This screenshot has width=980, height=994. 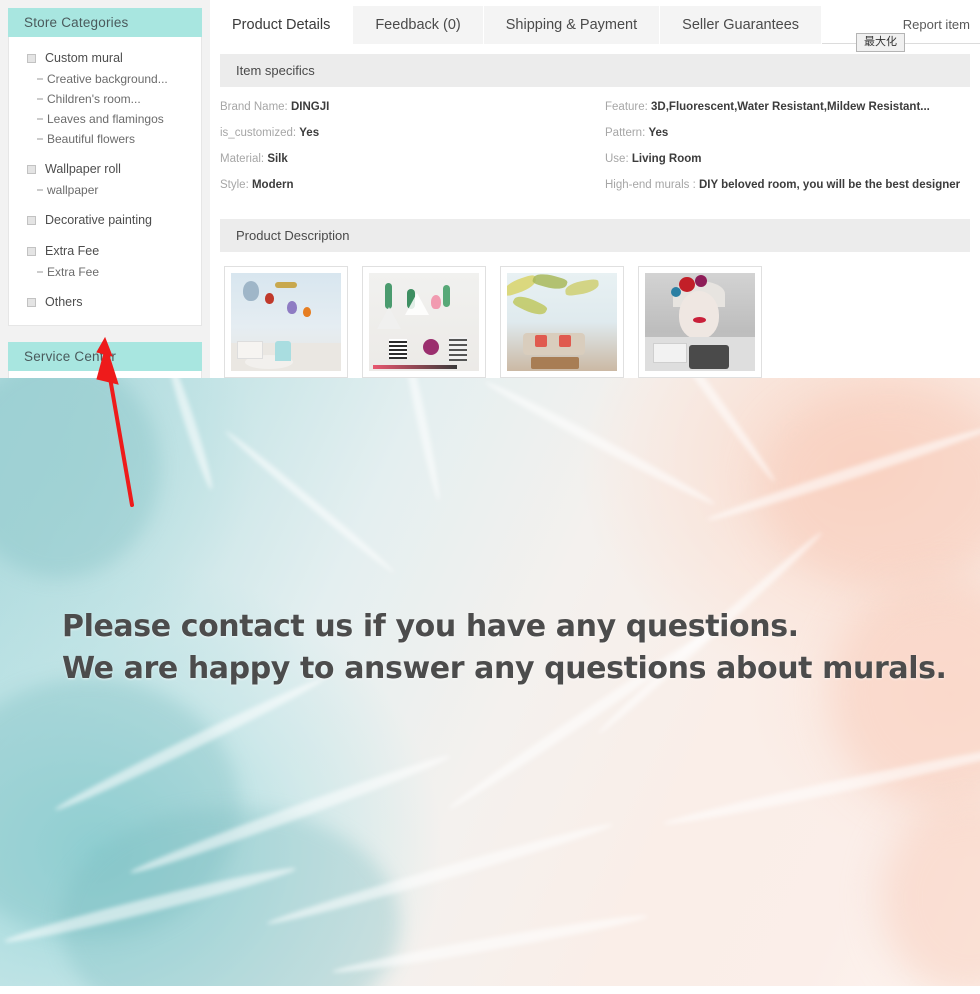 I want to click on sidebar-subitem-leaves-and-flamingos: Leaves and flamingos, so click(x=105, y=119).